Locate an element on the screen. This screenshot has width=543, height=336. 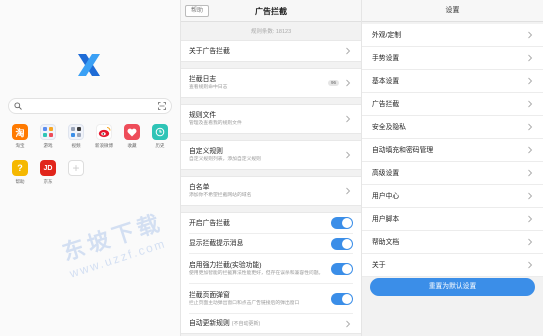
whitelist-item: 白名单 添加你不希望拦截网站的域名 is located at coordinates (271, 191).